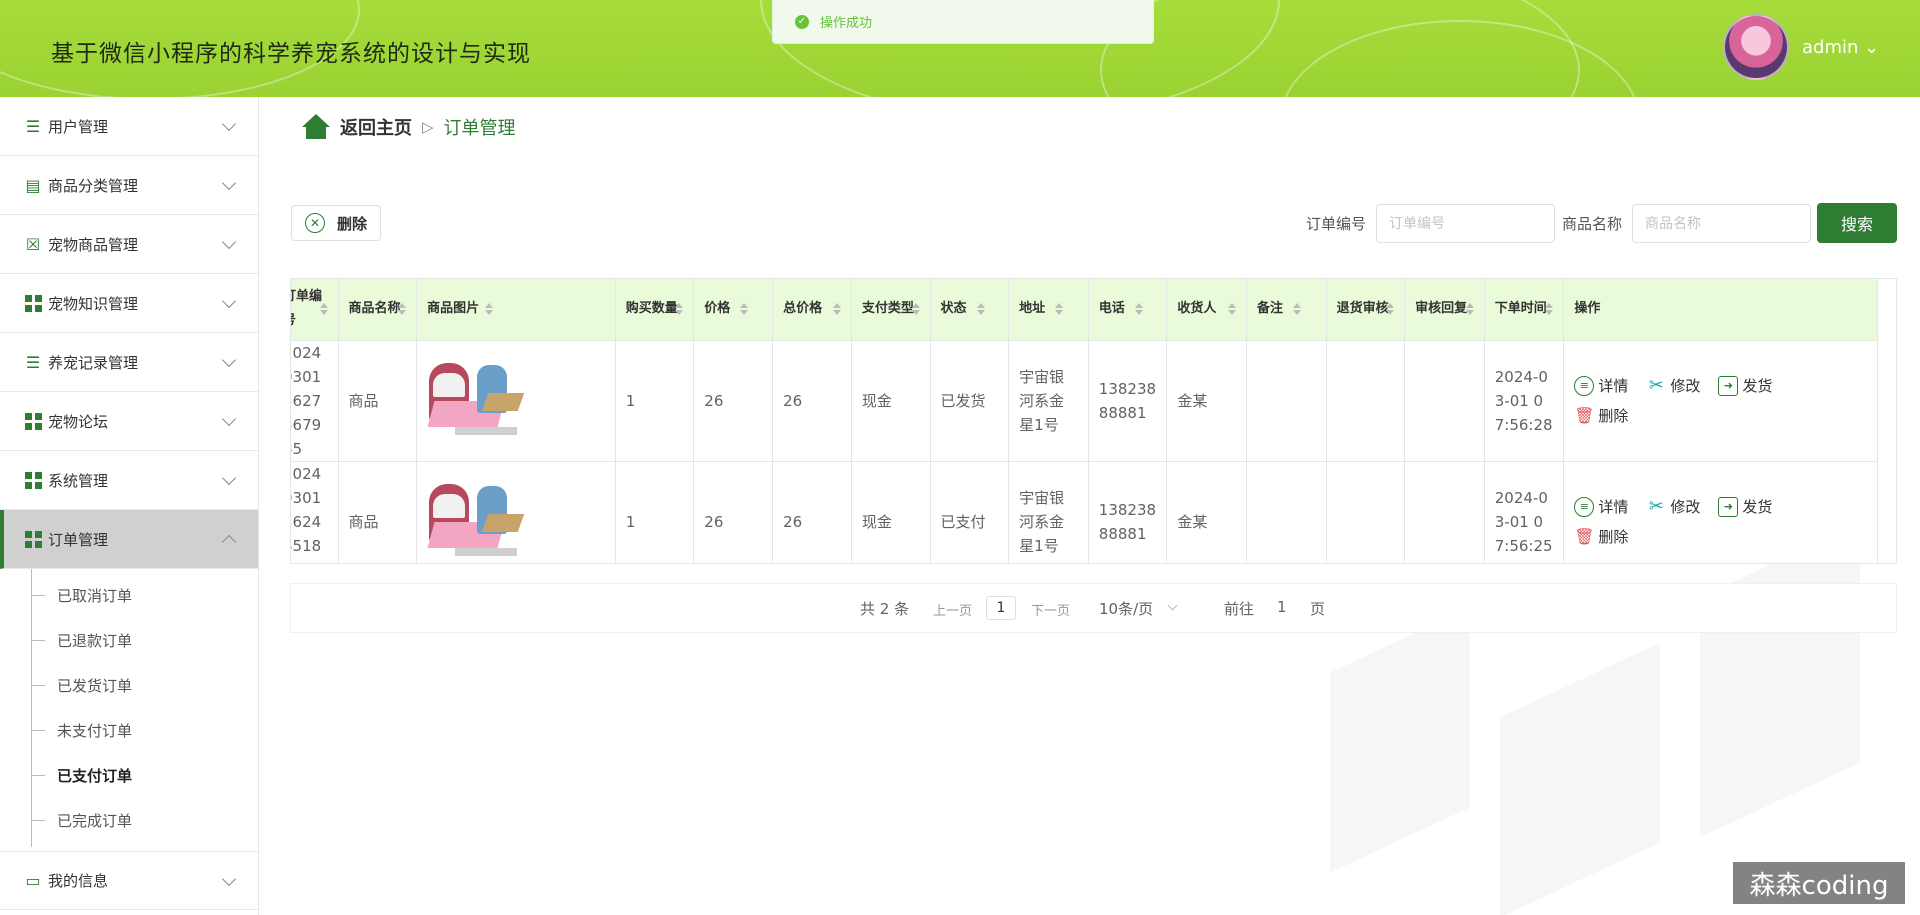  Describe the element at coordinates (1207, 310) in the screenshot. I see `column-header: 收货人` at that location.